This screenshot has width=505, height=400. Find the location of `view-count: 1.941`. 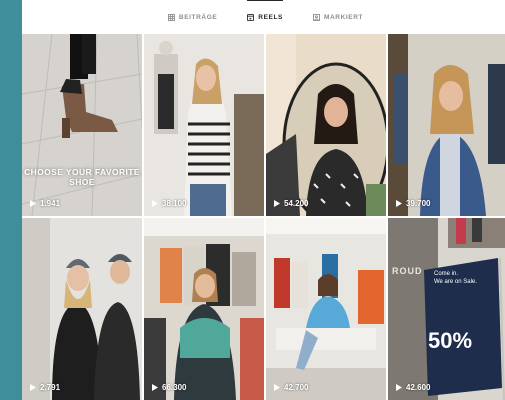

view-count: 1.941 is located at coordinates (45, 203).